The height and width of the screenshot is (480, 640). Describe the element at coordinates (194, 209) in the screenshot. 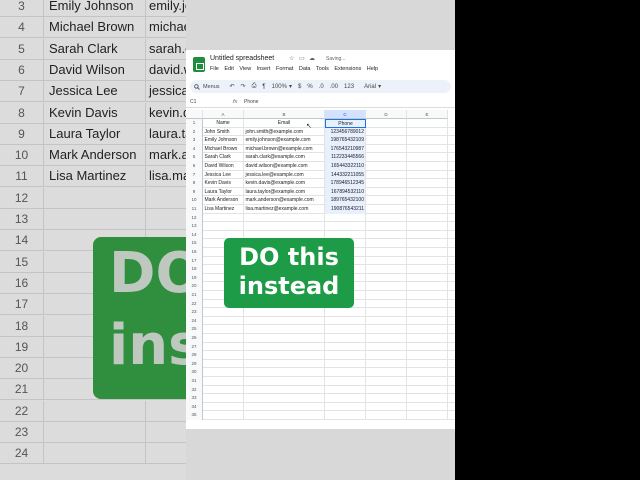

I see `row-number: 11` at that location.